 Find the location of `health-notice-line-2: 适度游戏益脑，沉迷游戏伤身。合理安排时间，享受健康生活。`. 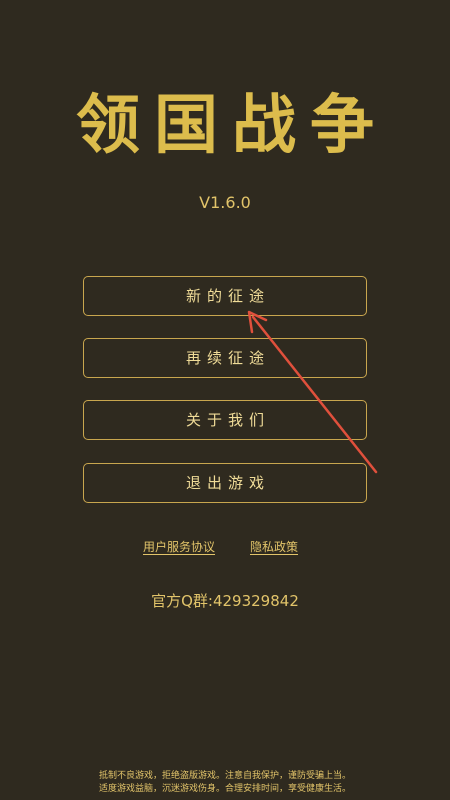

health-notice-line-2: 适度游戏益脑，沉迷游戏伤身。合理安排时间，享受健康生活。 is located at coordinates (224, 789).